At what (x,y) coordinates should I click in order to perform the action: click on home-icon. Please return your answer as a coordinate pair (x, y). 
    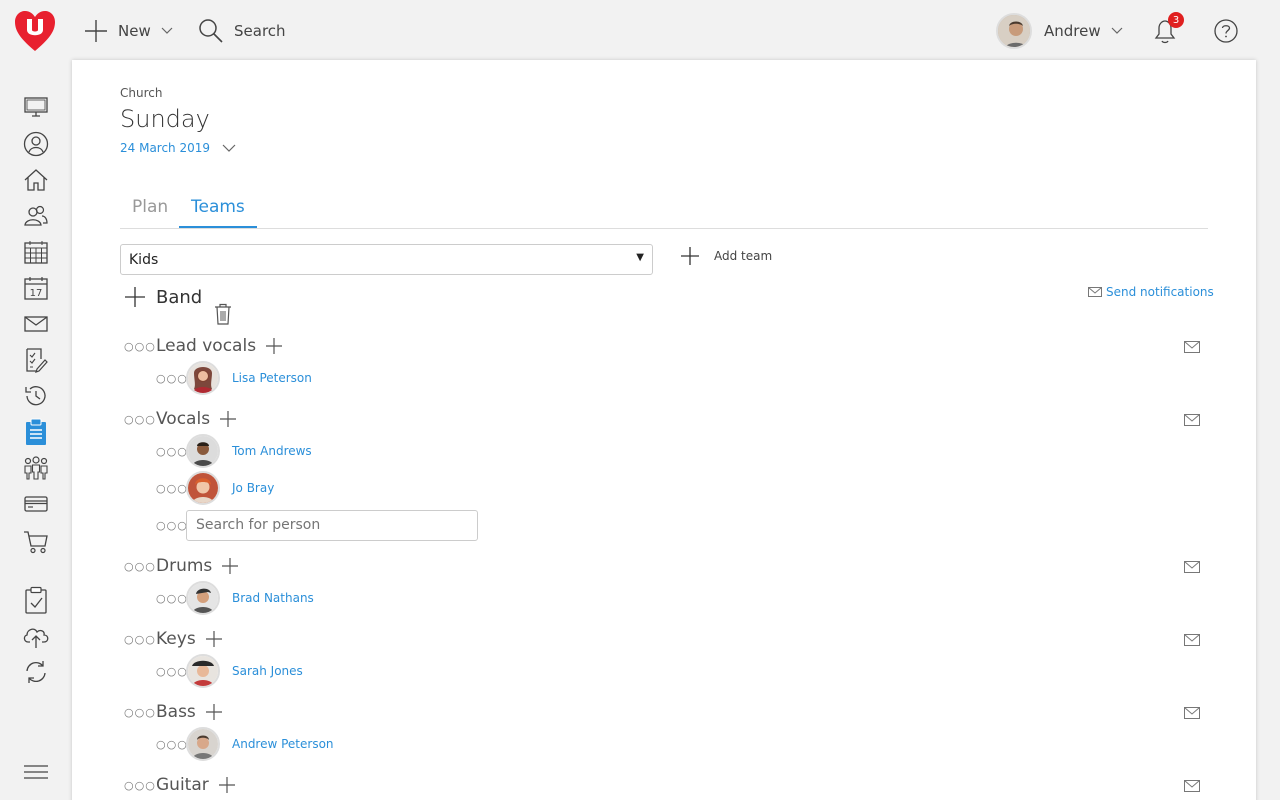
    Looking at the image, I should click on (36, 180).